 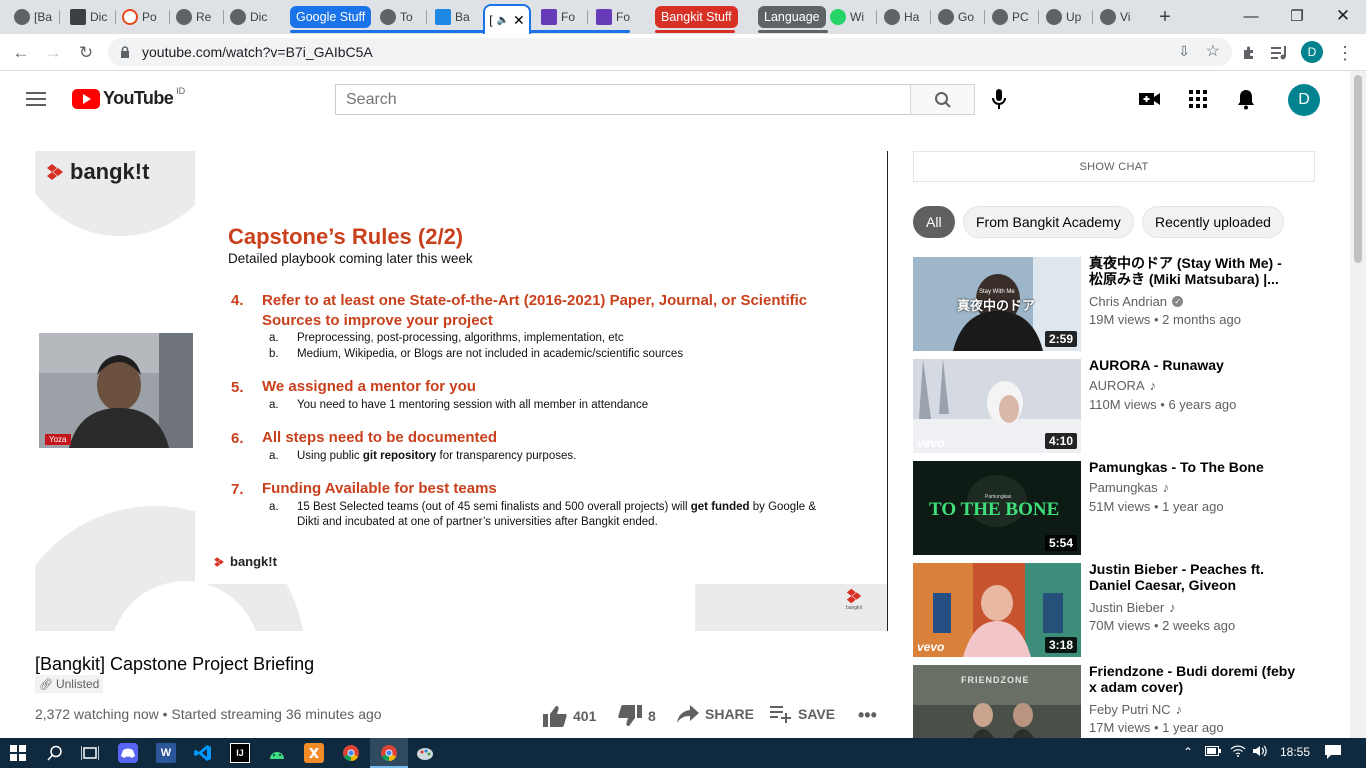 I want to click on intellij-icon: IJ, so click(x=240, y=753).